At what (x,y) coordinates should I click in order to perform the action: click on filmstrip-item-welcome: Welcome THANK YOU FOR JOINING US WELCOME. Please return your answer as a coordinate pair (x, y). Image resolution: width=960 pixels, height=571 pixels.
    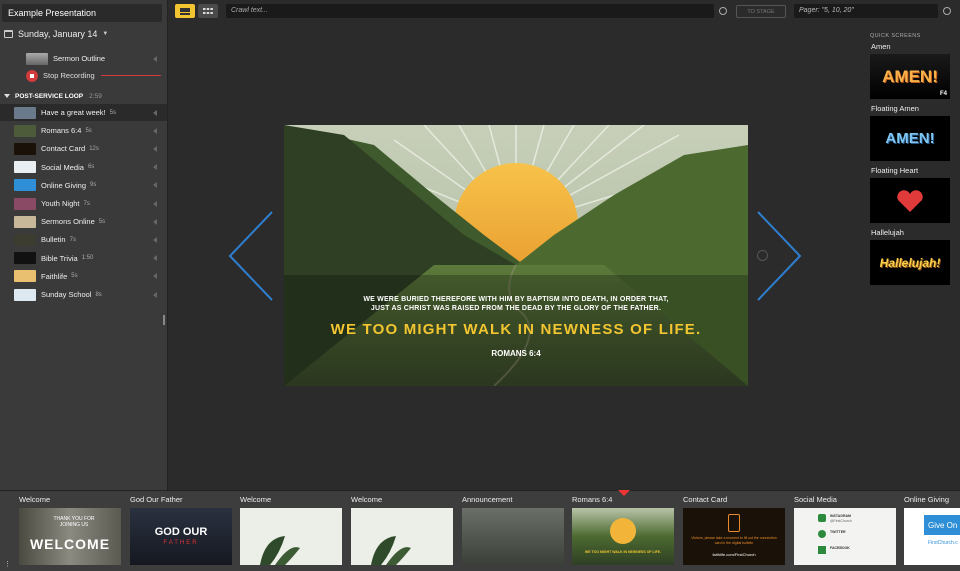
    Looking at the image, I should click on (60, 531).